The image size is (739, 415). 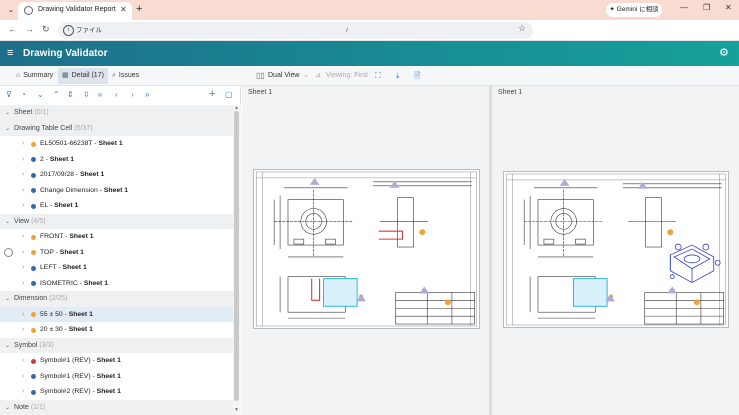 What do you see at coordinates (295, 30) in the screenshot?
I see `omnibox: i ファイル /` at bounding box center [295, 30].